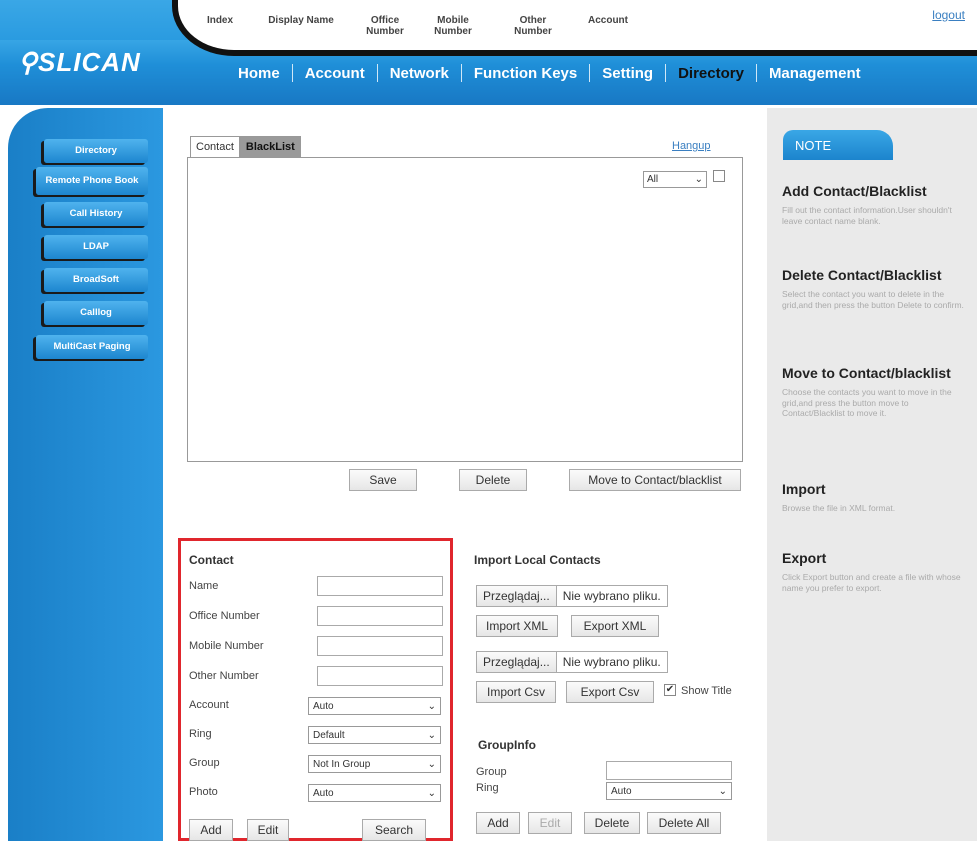  What do you see at coordinates (220, 20) in the screenshot?
I see `column-header-index: Index` at bounding box center [220, 20].